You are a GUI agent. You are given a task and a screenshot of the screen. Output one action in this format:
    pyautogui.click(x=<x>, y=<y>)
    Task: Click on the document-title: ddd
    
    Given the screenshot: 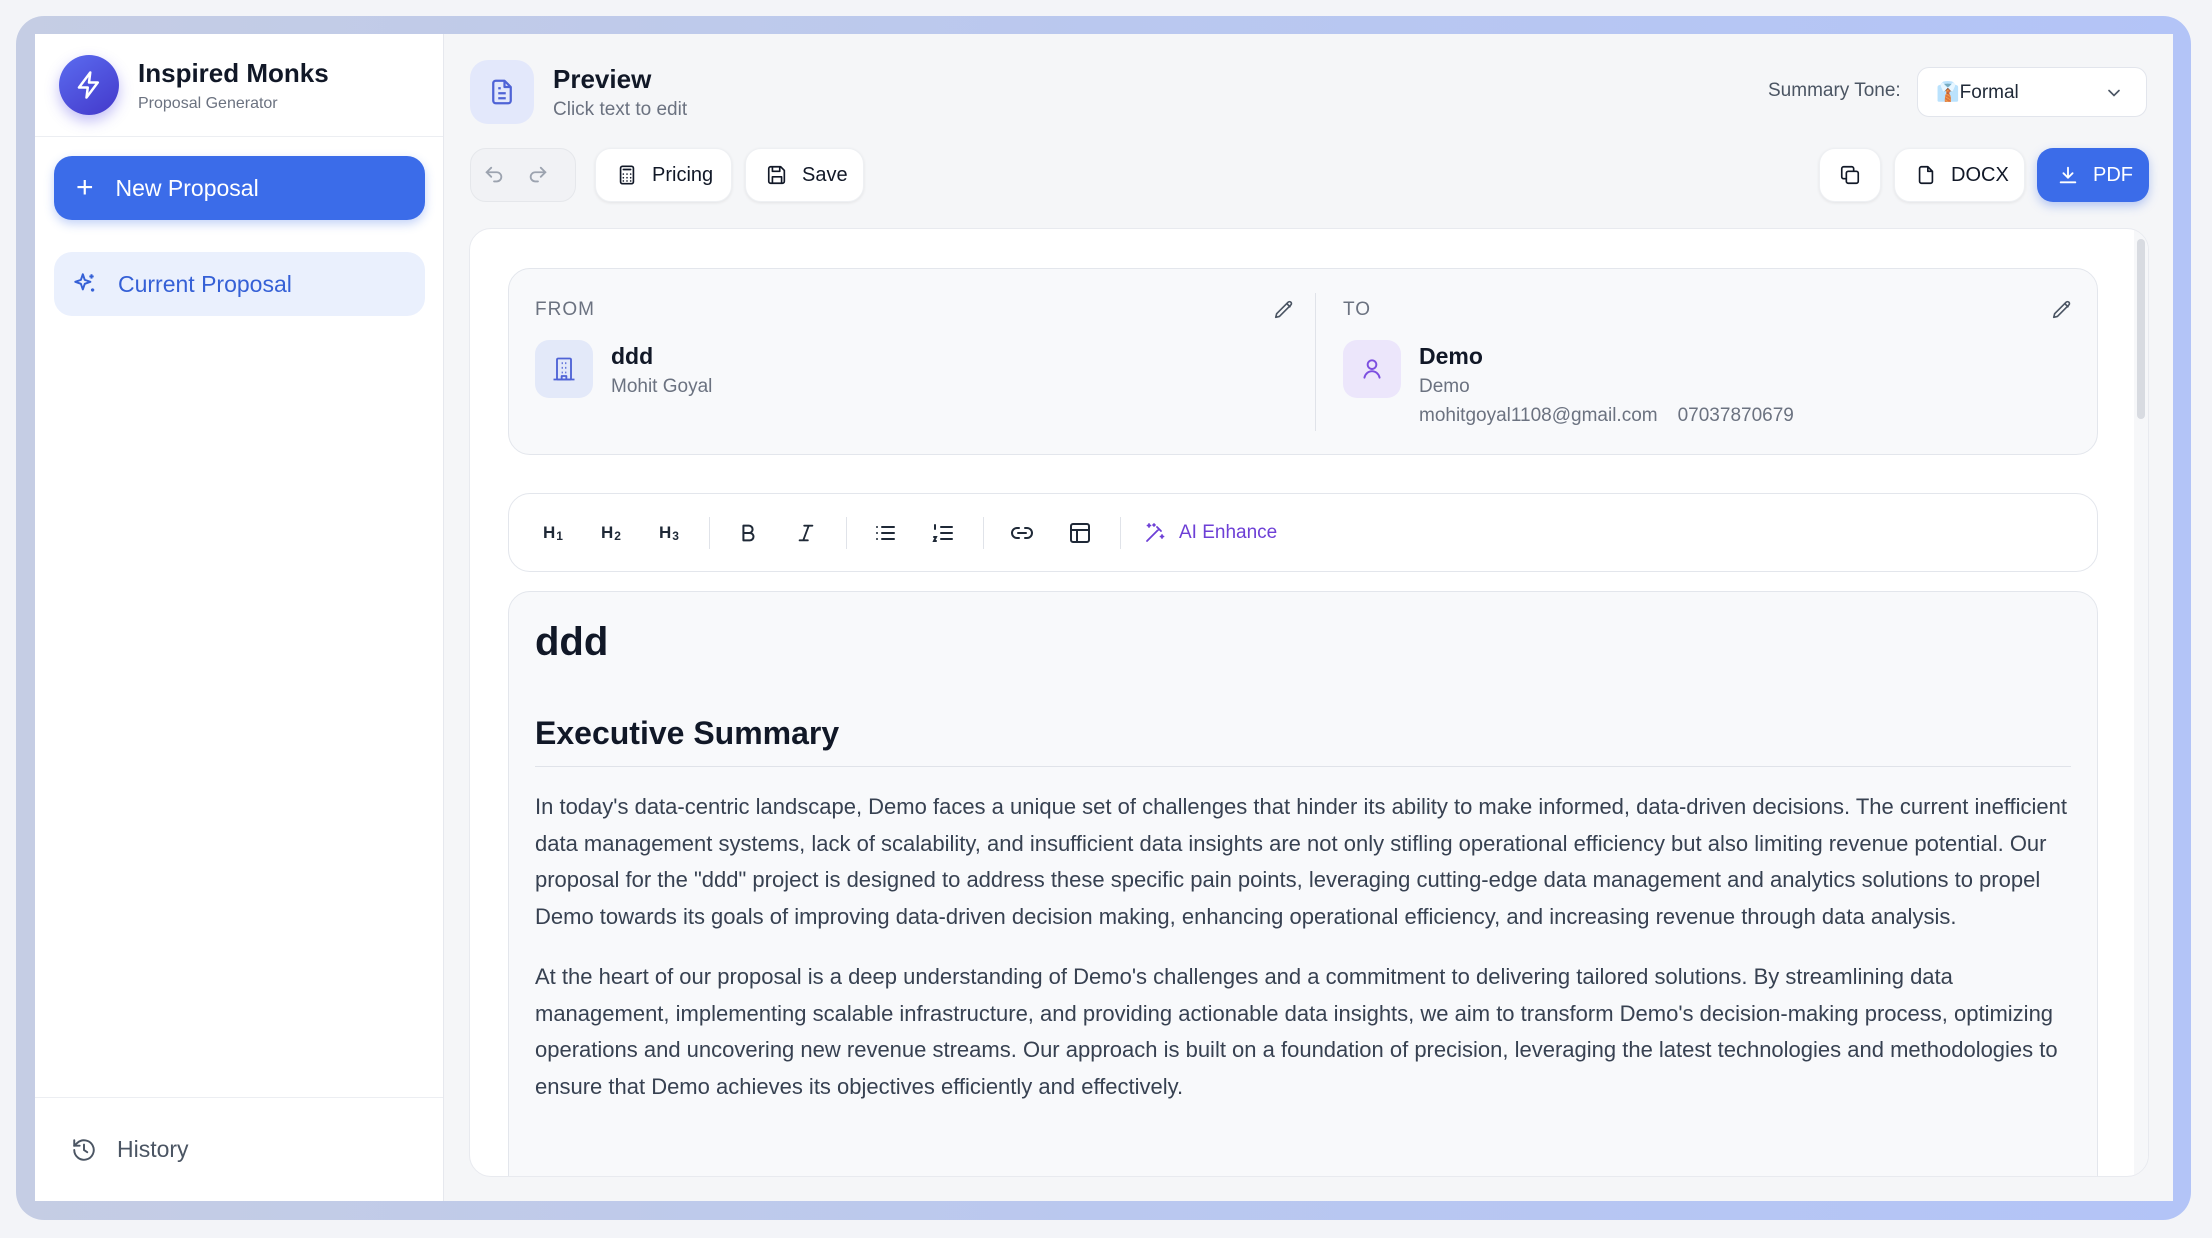 What is the action you would take?
    pyautogui.click(x=1303, y=642)
    